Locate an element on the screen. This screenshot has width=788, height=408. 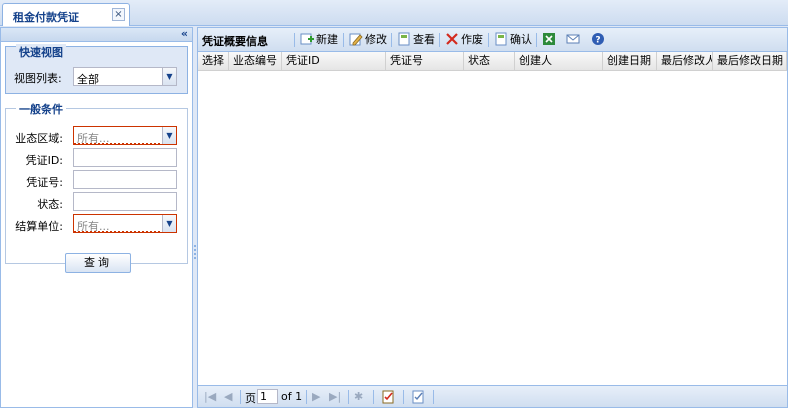
delete-x-icon is located at coordinates (452, 39).